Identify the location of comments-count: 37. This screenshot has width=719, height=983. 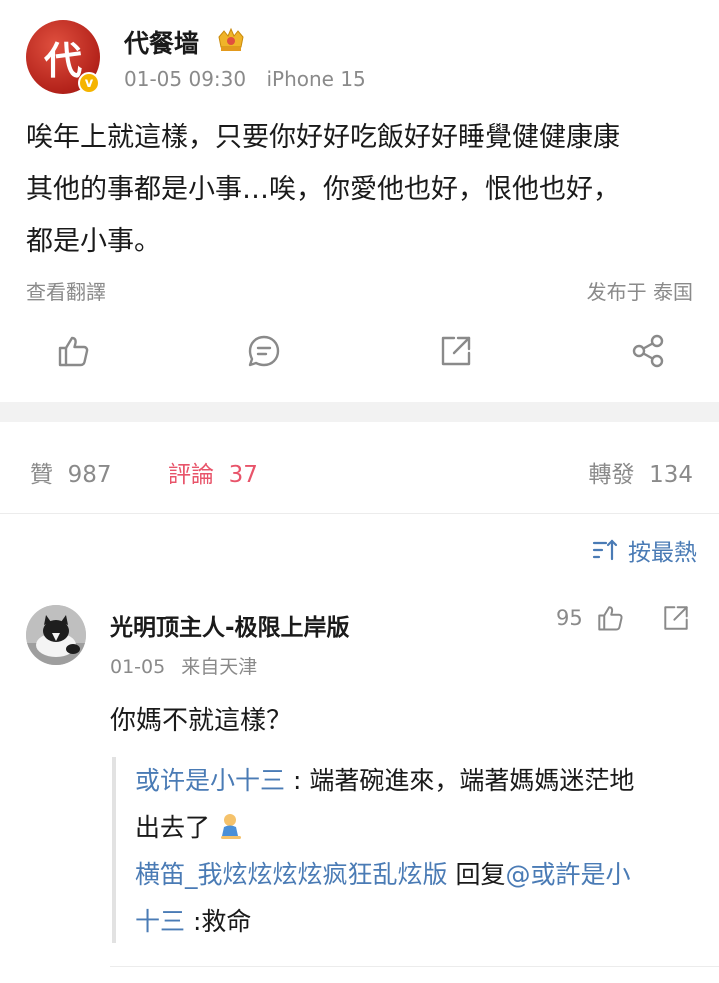
(243, 475).